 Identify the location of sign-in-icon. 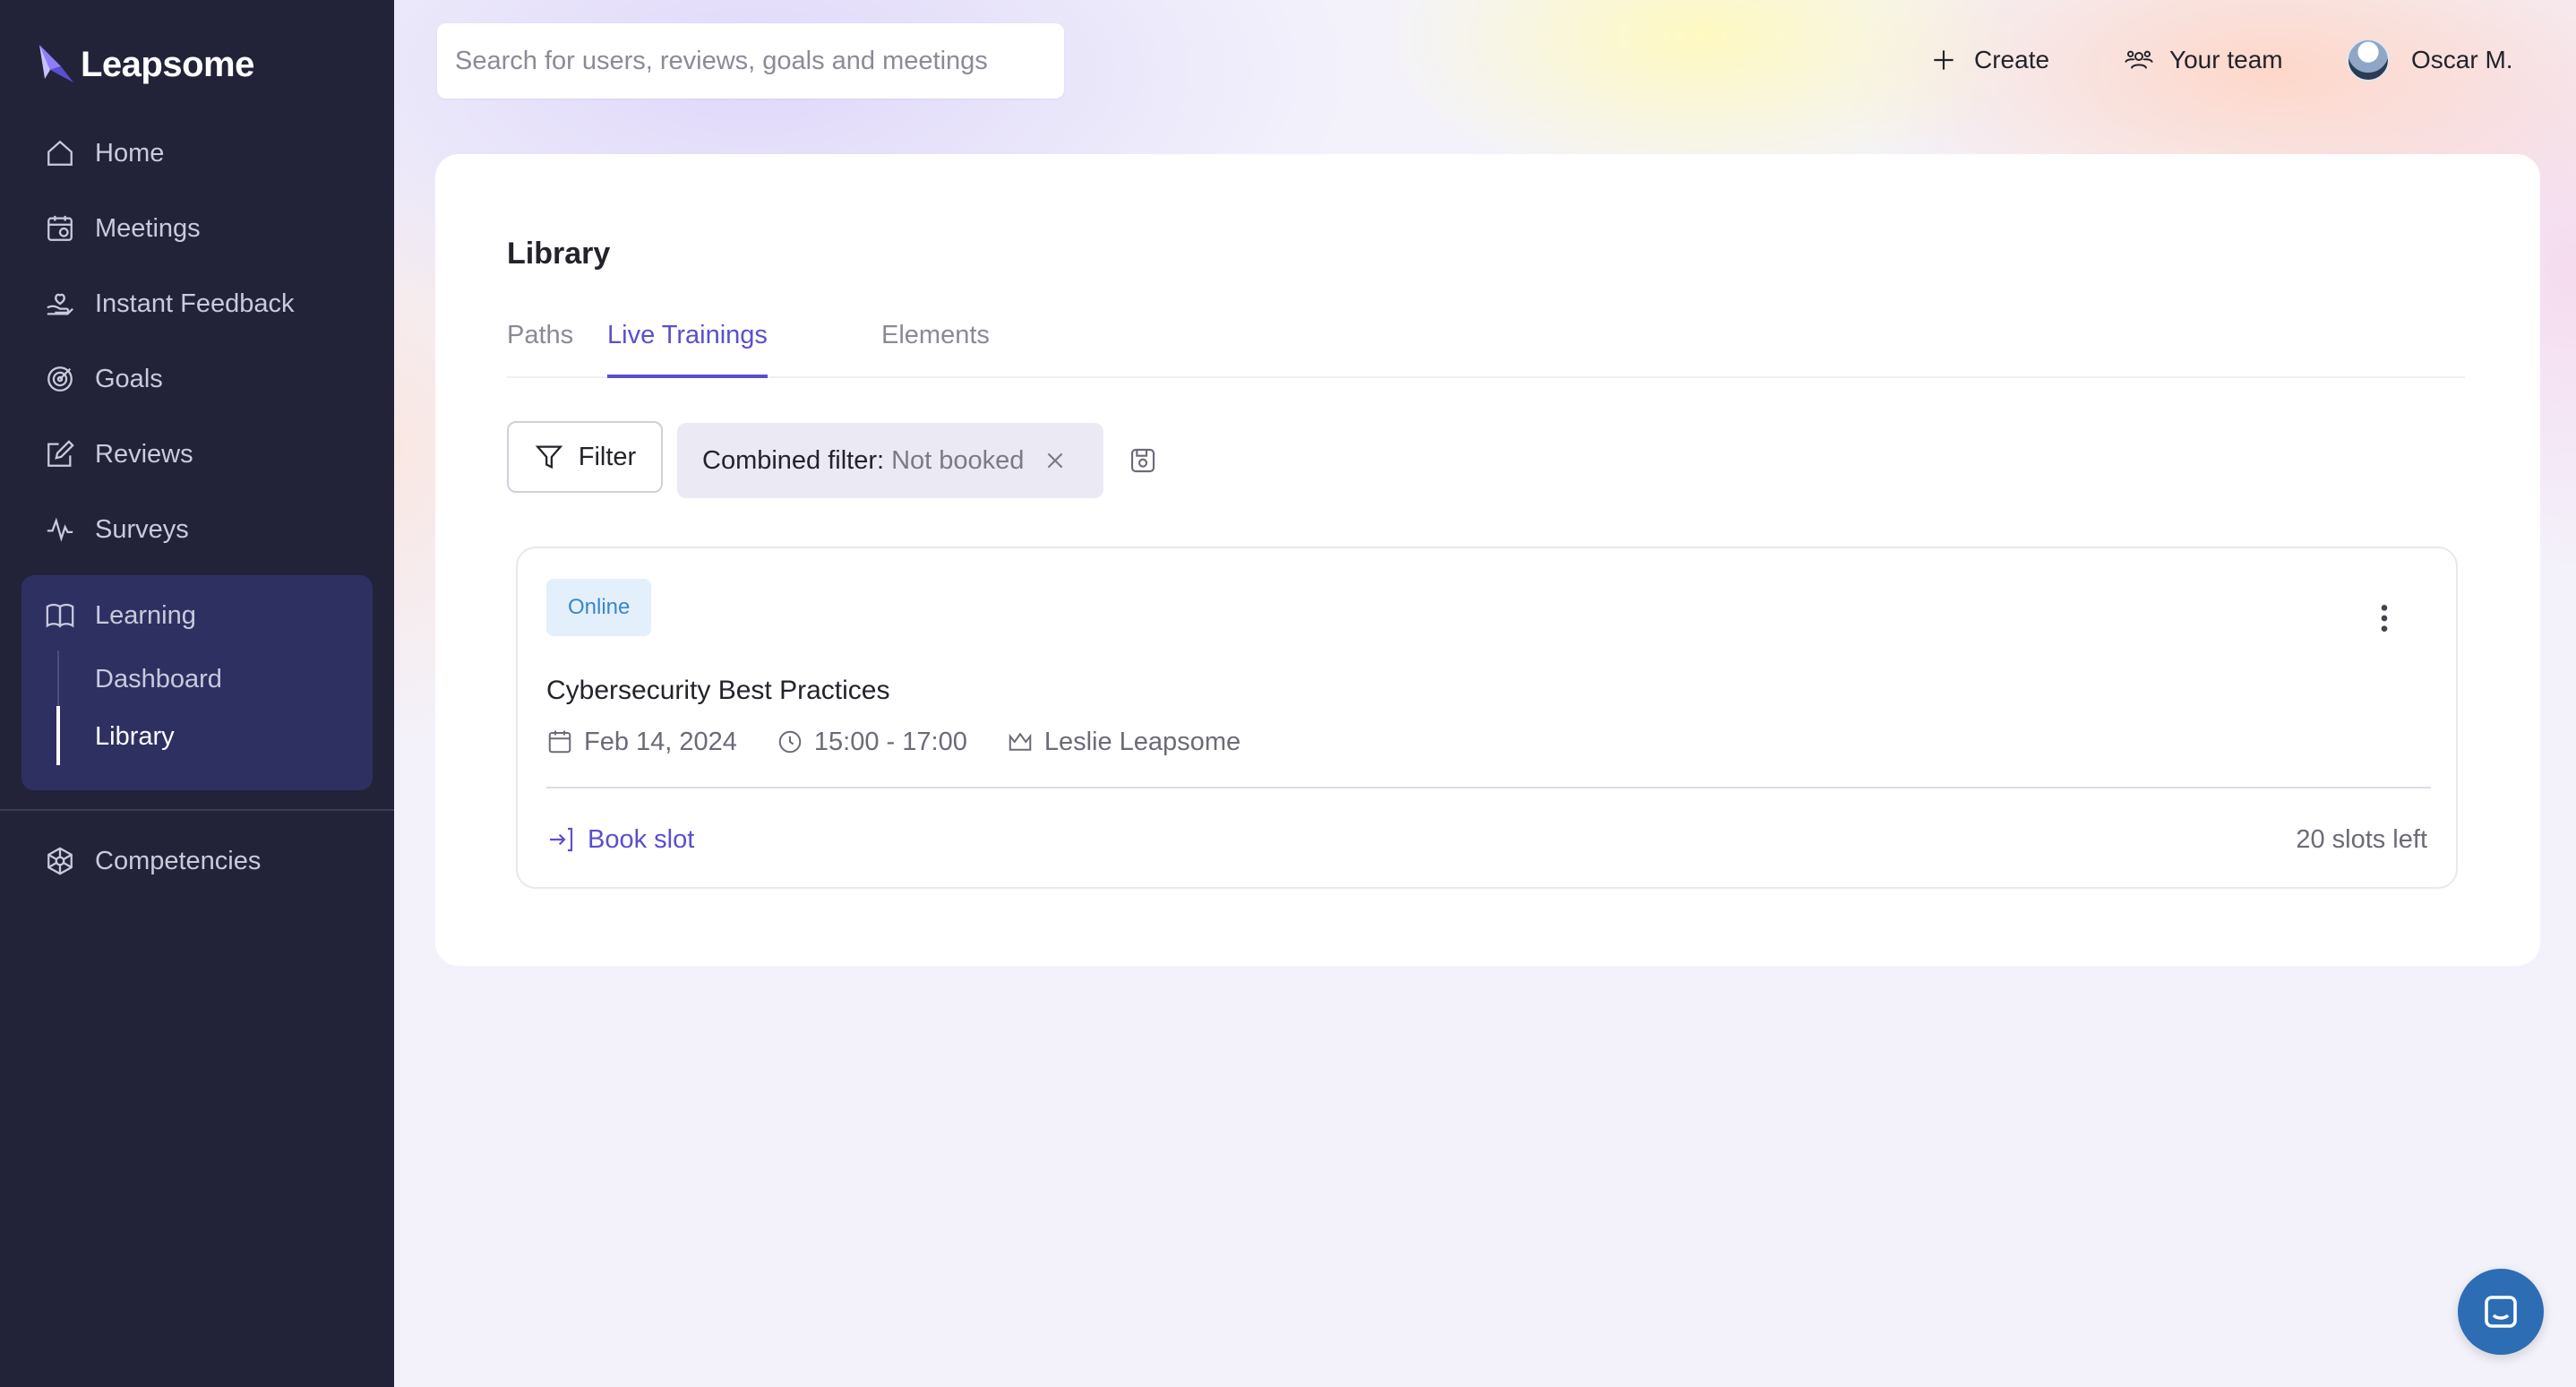
(561, 839).